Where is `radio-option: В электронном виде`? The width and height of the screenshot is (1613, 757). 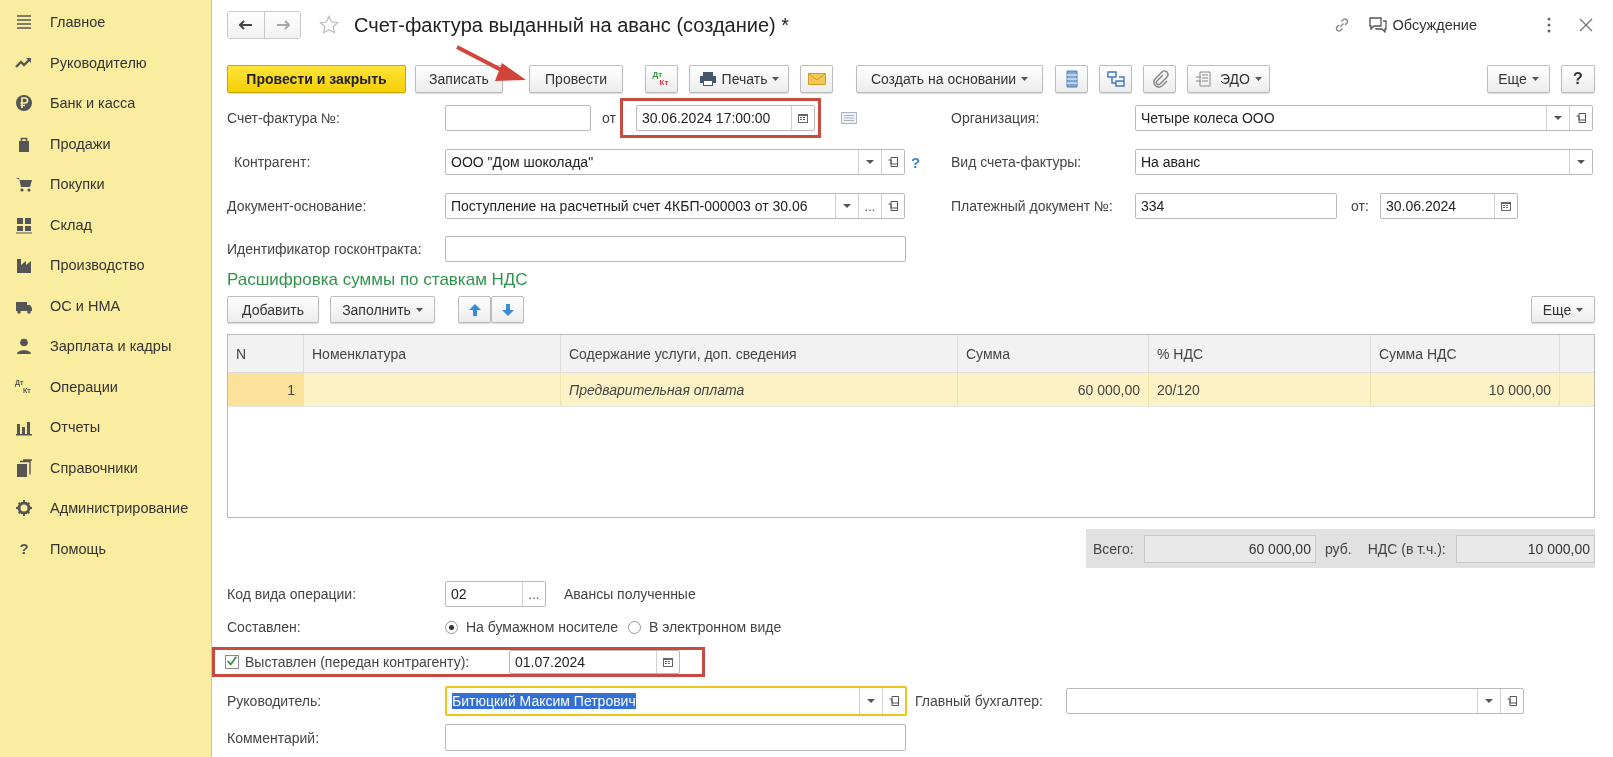
radio-option: В электронном виде is located at coordinates (705, 627).